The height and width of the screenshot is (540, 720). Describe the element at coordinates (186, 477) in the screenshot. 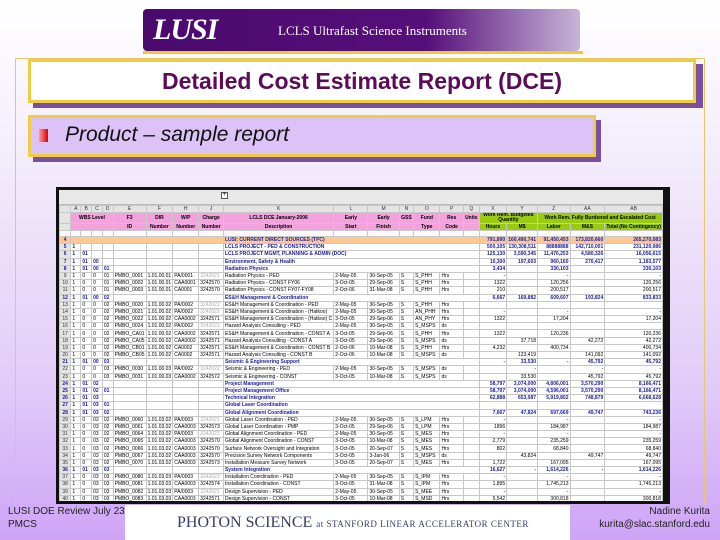

I see `table-cell: PA/0003` at that location.